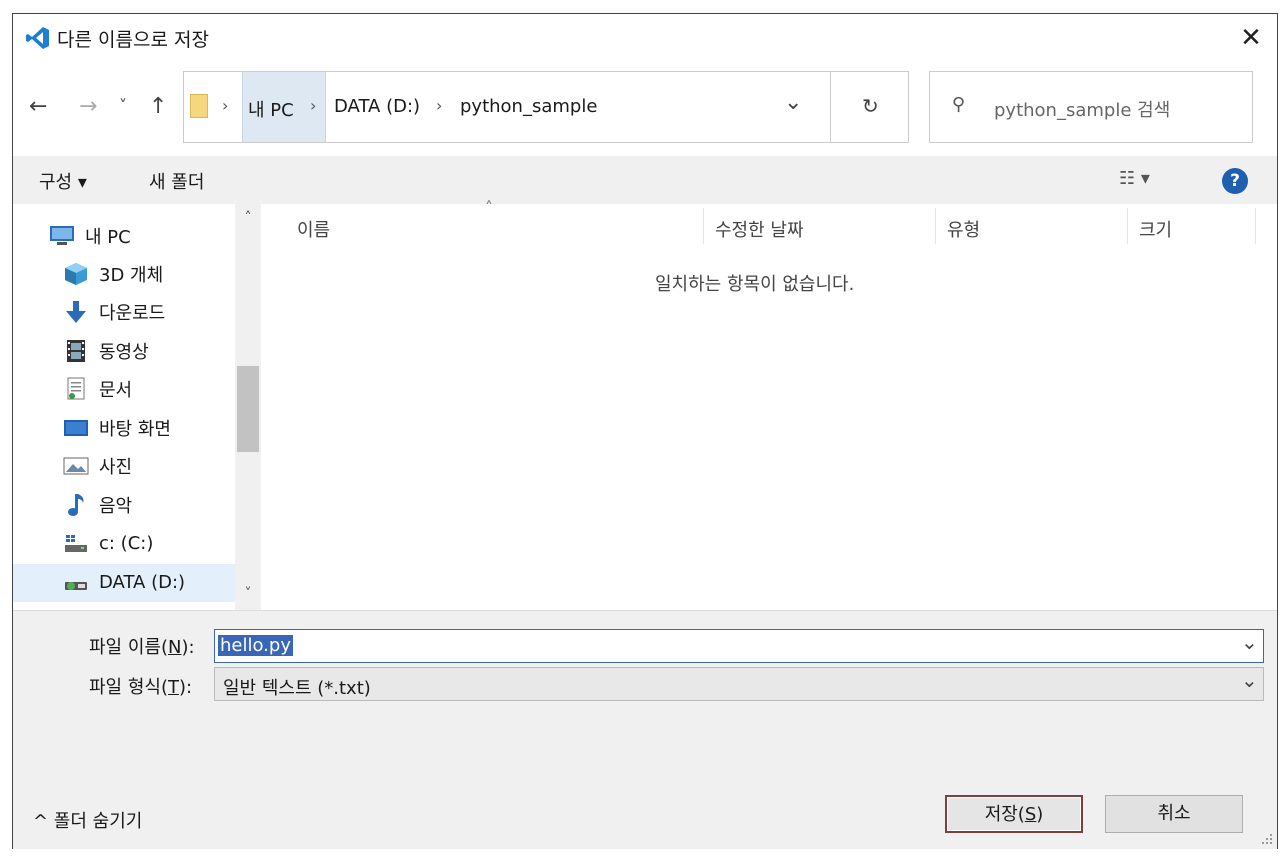 The width and height of the screenshot is (1280, 863). I want to click on computer-icon, so click(62, 236).